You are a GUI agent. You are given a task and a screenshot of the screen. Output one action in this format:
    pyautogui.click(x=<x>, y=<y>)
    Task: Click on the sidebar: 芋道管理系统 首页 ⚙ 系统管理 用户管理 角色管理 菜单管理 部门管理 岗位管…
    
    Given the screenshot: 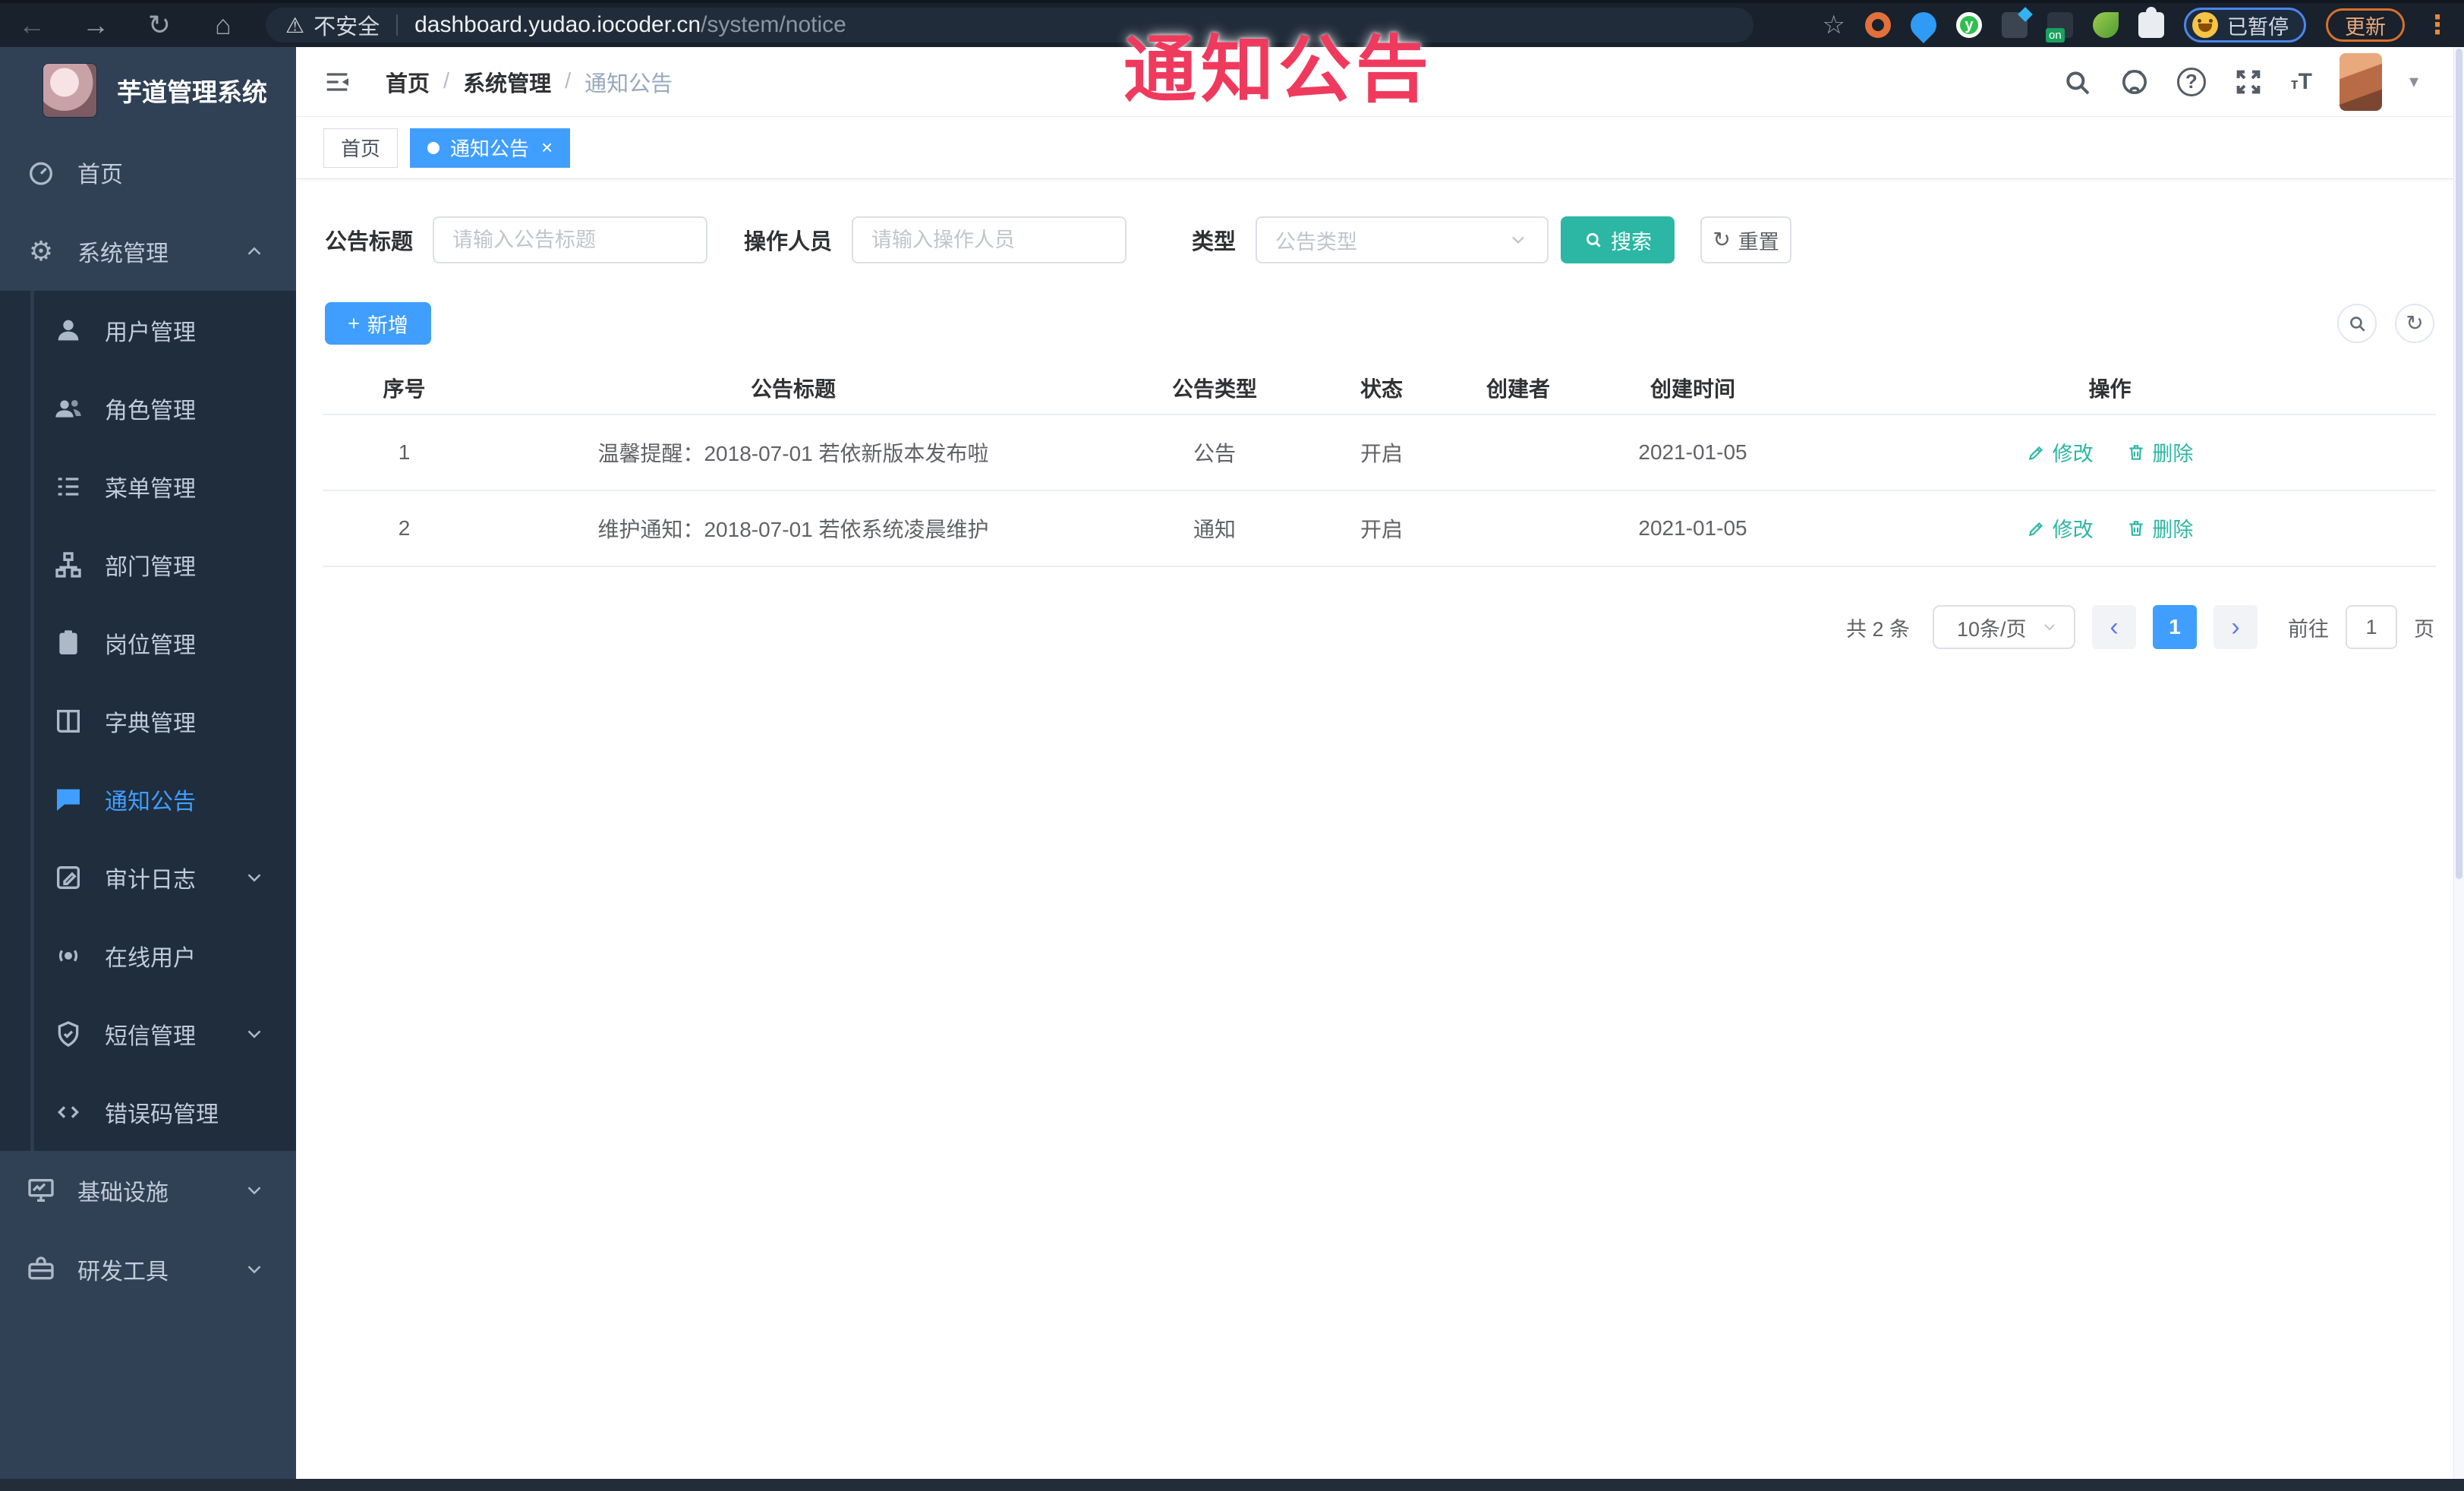 What is the action you would take?
    pyautogui.click(x=148, y=763)
    